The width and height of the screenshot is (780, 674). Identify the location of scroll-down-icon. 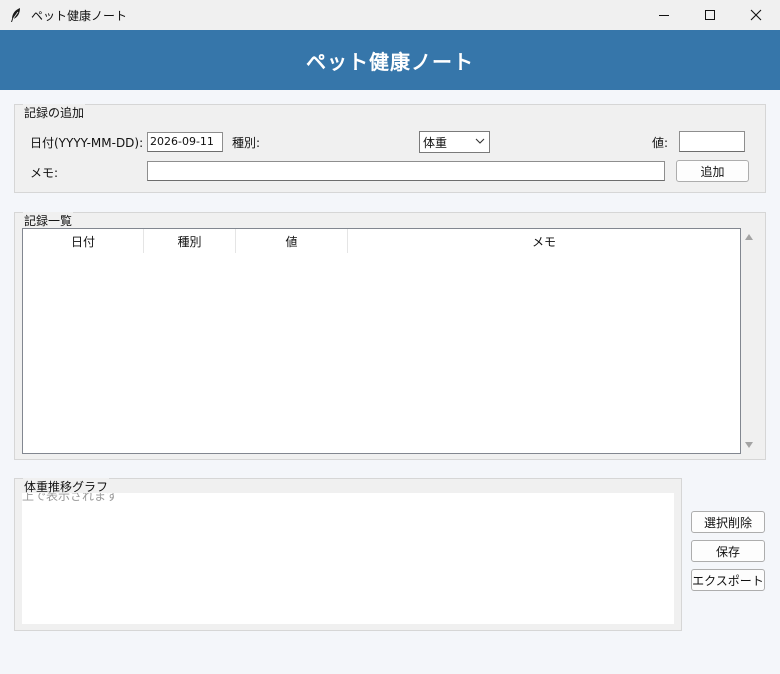
(749, 445).